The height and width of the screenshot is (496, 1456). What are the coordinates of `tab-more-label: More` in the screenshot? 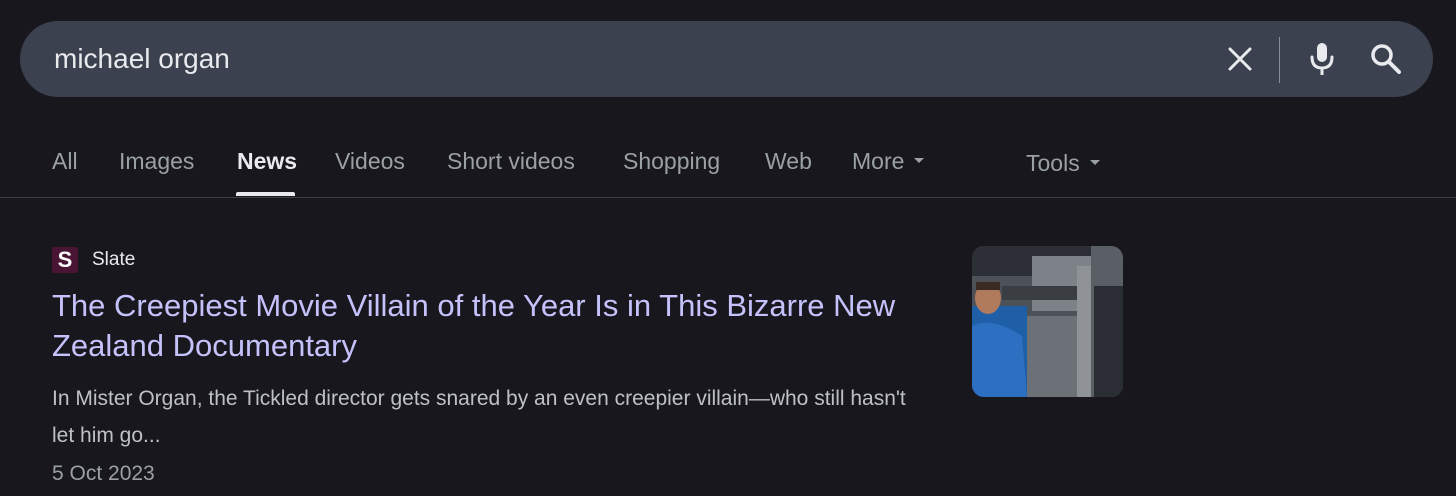 It's located at (878, 161).